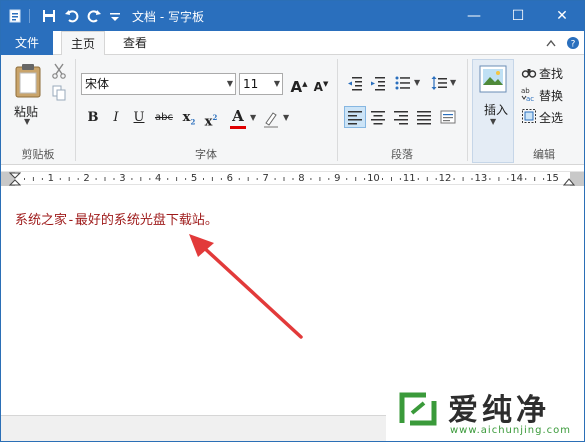  Describe the element at coordinates (15, 16) in the screenshot. I see `wordpad-app-icon` at that location.